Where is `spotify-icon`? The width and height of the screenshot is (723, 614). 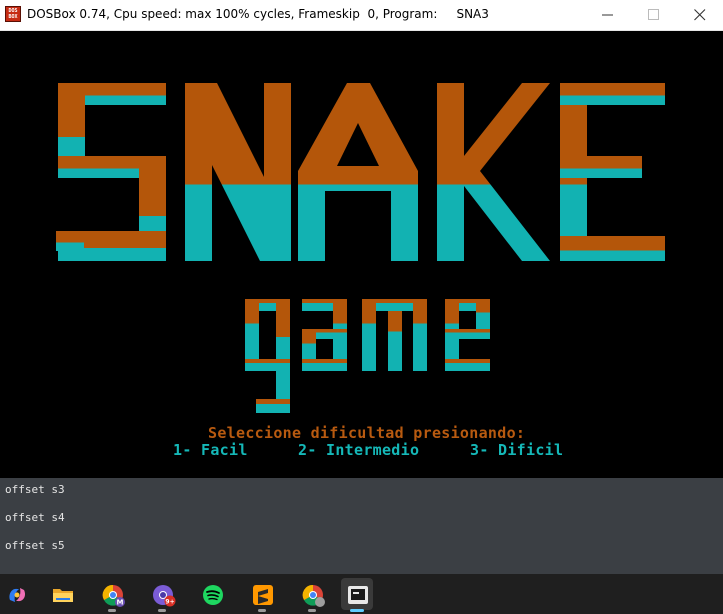 spotify-icon is located at coordinates (213, 595).